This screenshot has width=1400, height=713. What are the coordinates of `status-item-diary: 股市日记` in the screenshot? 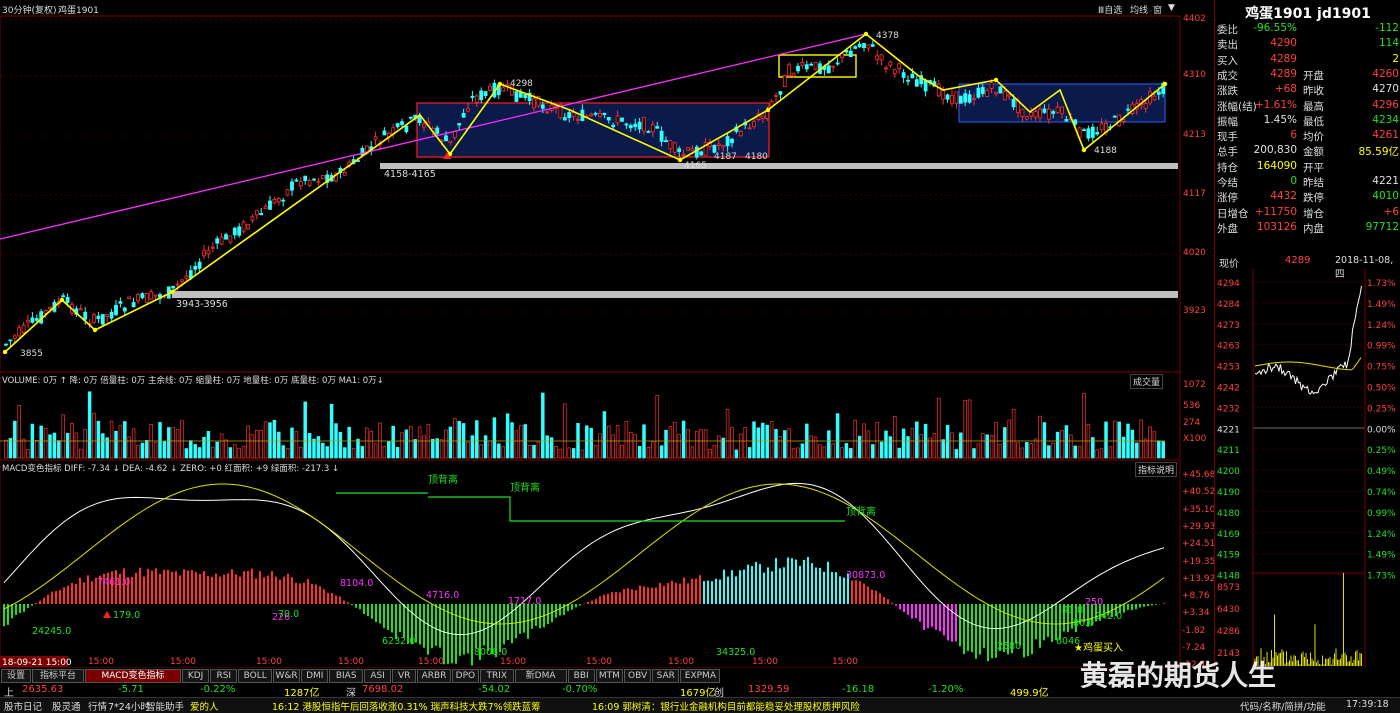 It's located at (23, 706).